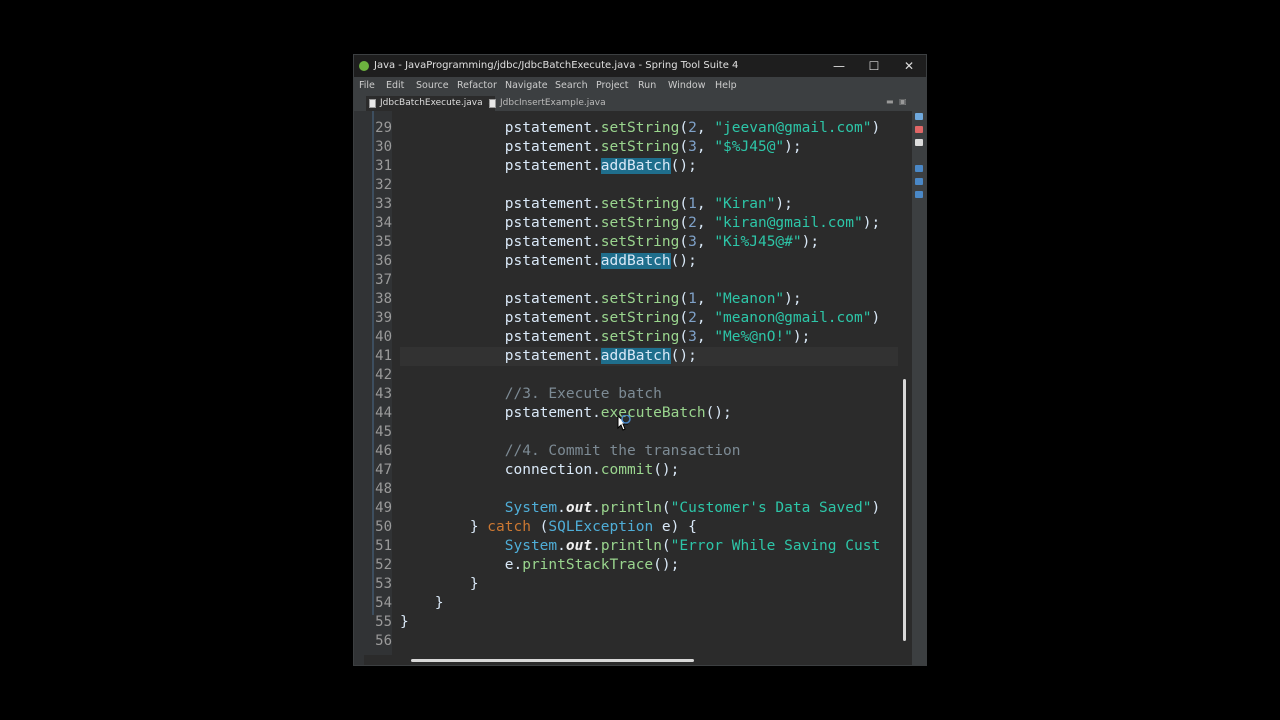  Describe the element at coordinates (372, 103) in the screenshot. I see `java-file-icon` at that location.